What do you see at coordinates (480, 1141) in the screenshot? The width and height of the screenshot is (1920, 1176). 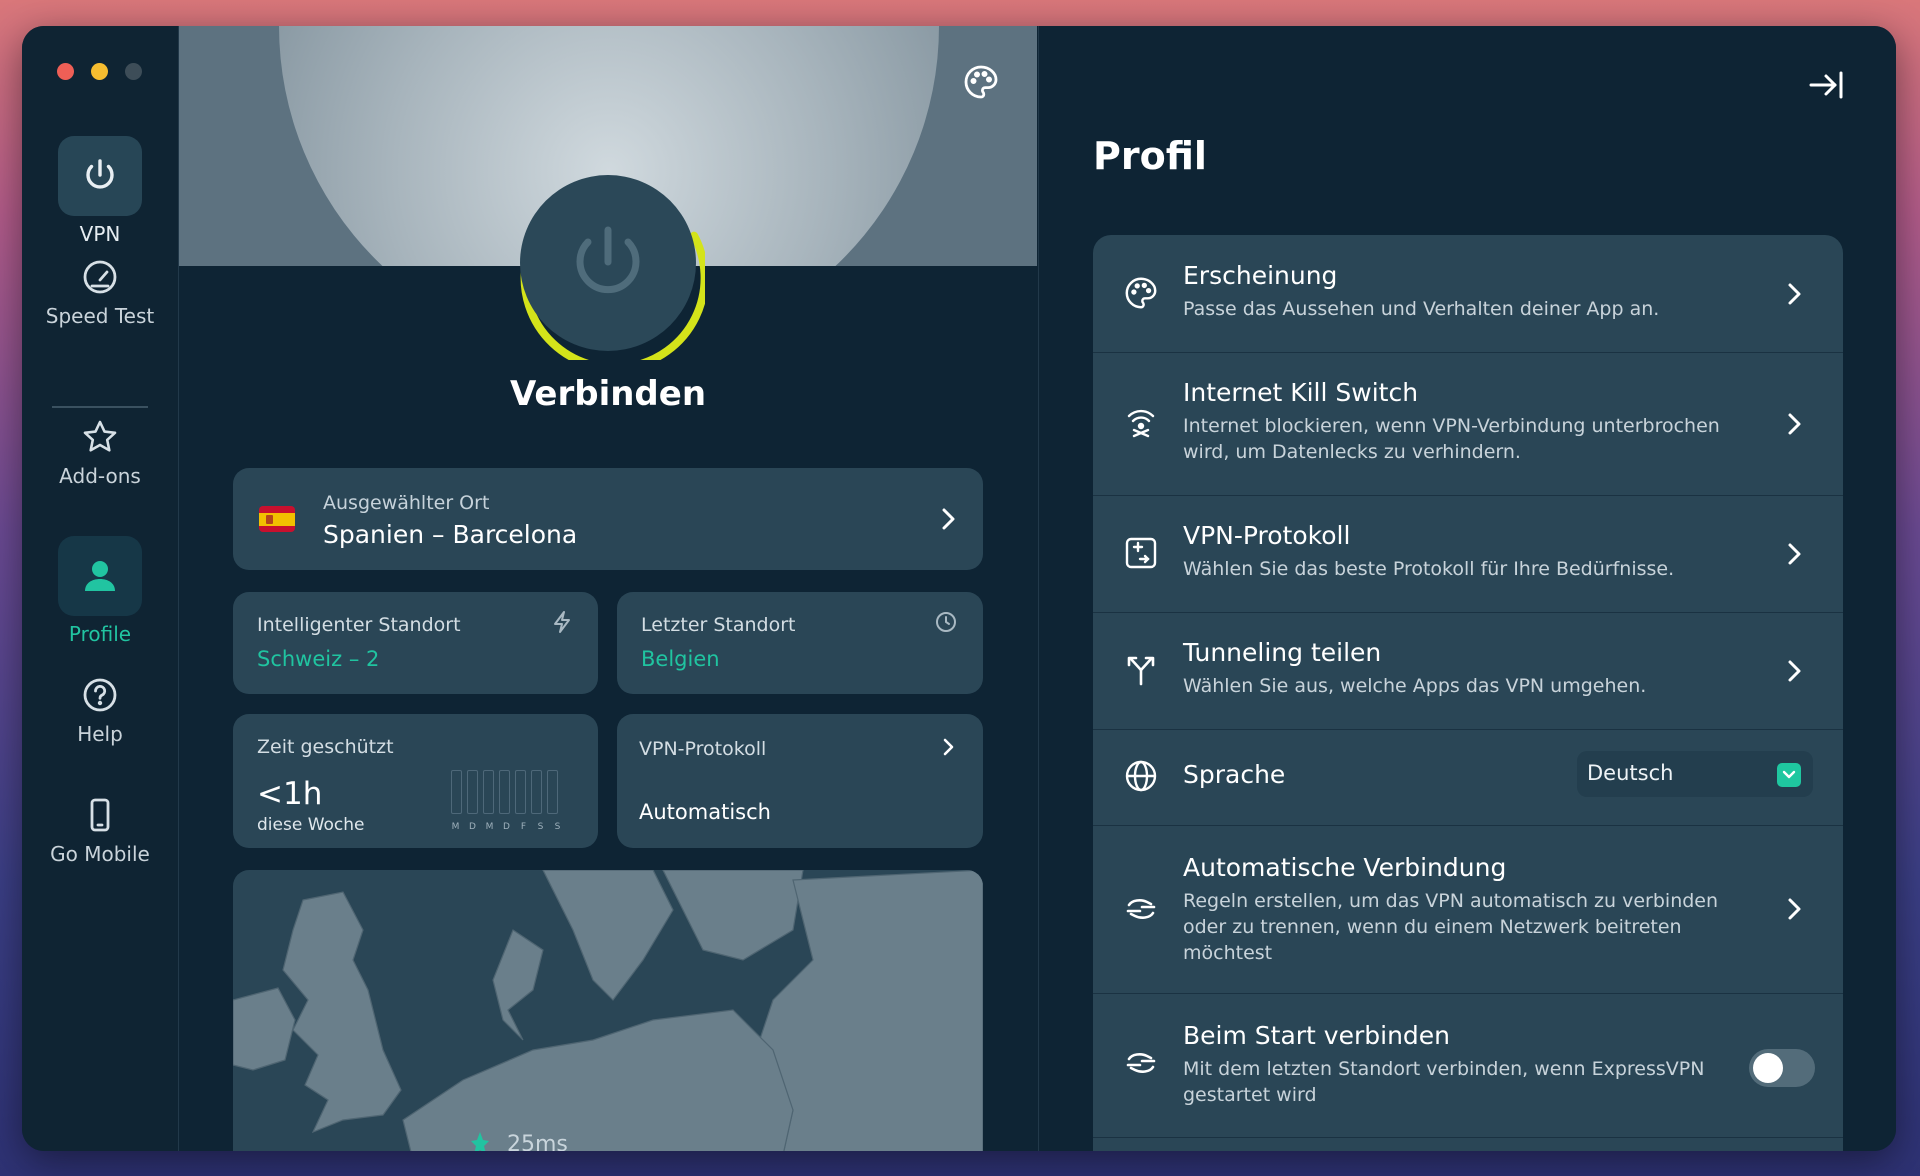 I see `location-pin-icon` at bounding box center [480, 1141].